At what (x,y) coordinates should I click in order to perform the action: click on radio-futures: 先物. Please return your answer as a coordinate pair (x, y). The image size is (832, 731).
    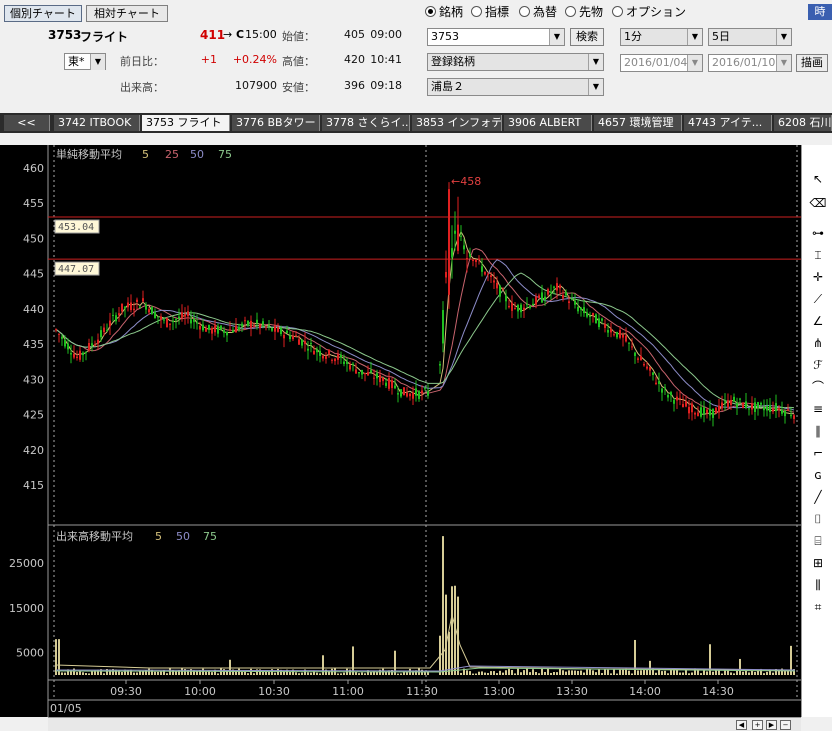
    Looking at the image, I should click on (584, 12).